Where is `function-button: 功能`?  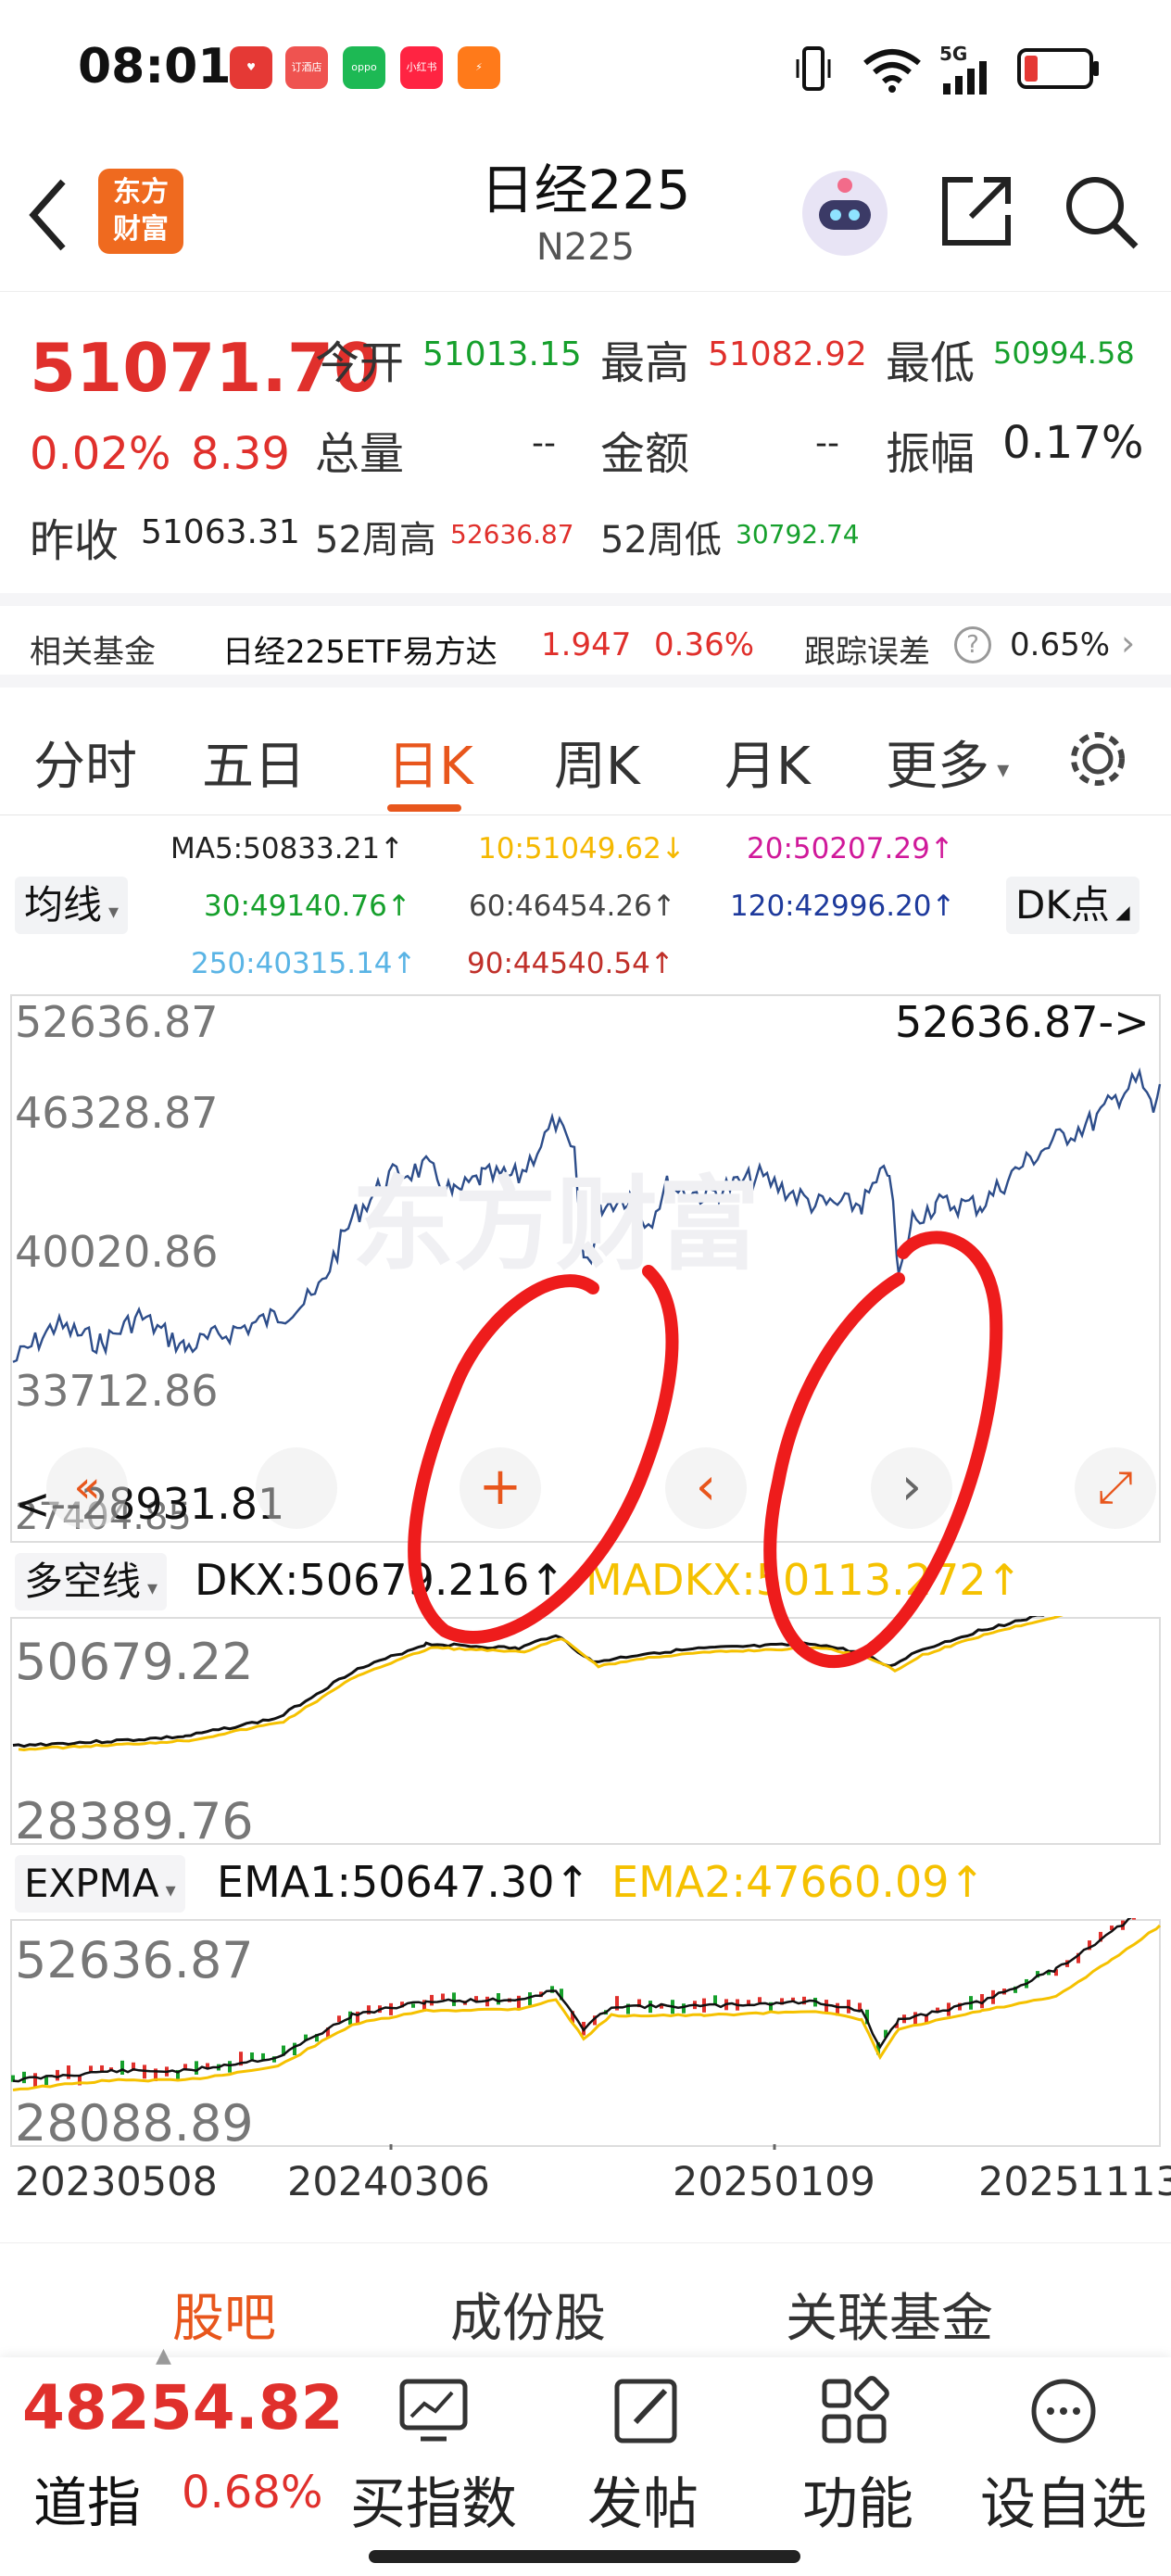 function-button: 功能 is located at coordinates (858, 2499).